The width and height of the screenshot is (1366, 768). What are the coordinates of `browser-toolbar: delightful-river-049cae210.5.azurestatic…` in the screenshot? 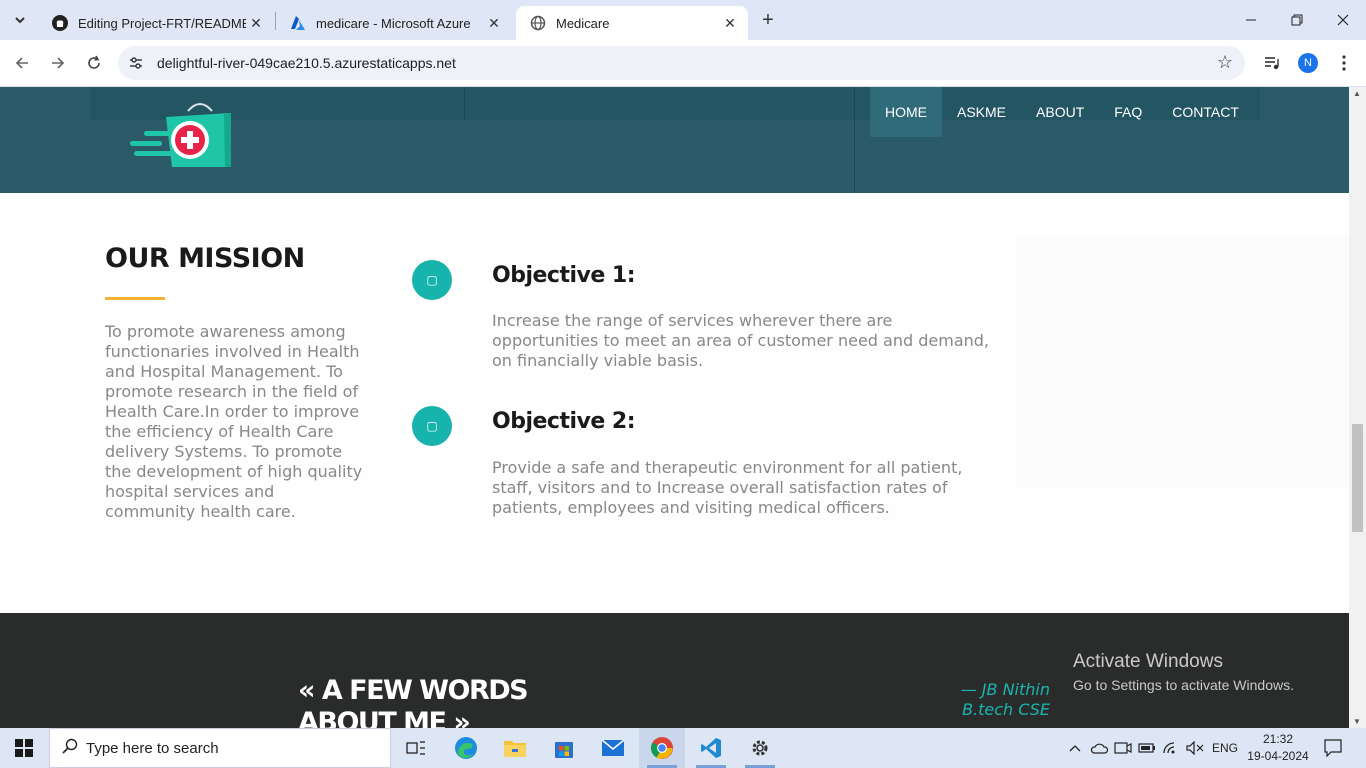 It's located at (683, 63).